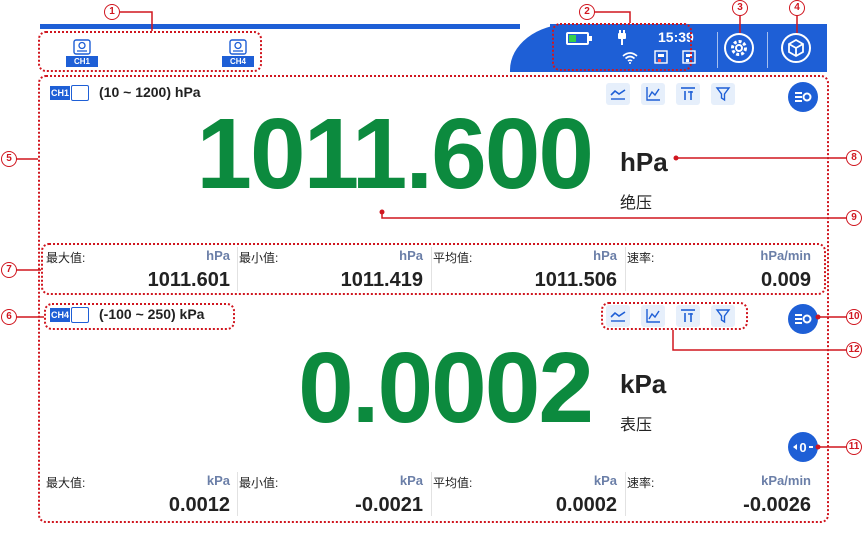 The width and height of the screenshot is (865, 541). I want to click on callout-2: 2, so click(587, 12).